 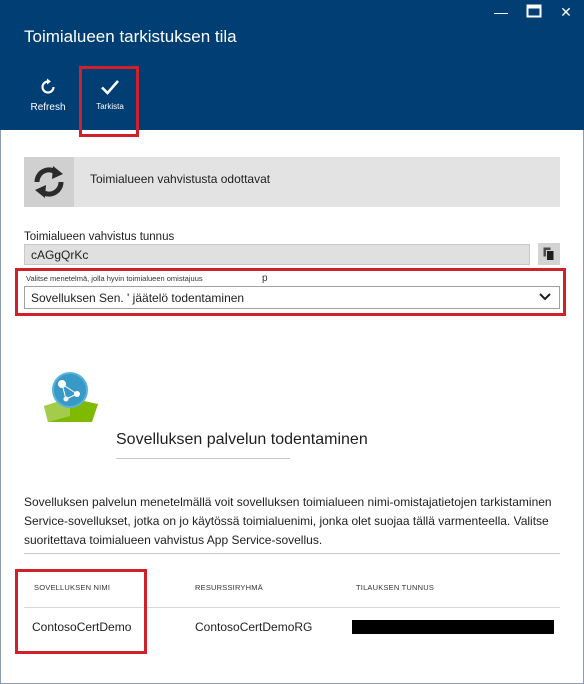 I want to click on refresh-label: Refresh, so click(x=48, y=107).